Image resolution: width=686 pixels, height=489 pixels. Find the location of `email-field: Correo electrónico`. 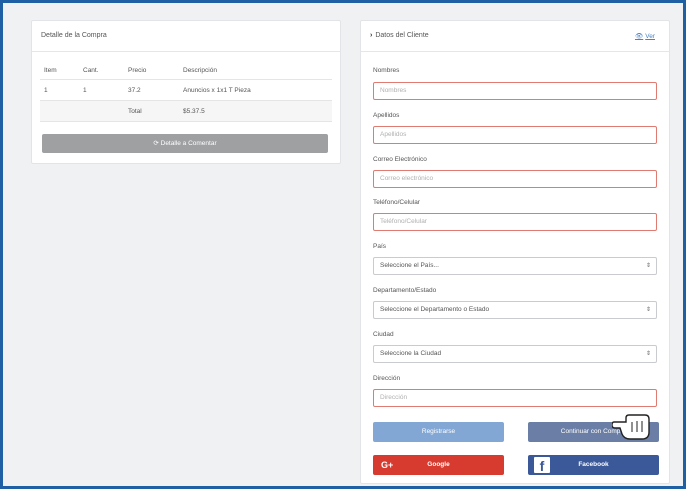

email-field: Correo electrónico is located at coordinates (515, 179).